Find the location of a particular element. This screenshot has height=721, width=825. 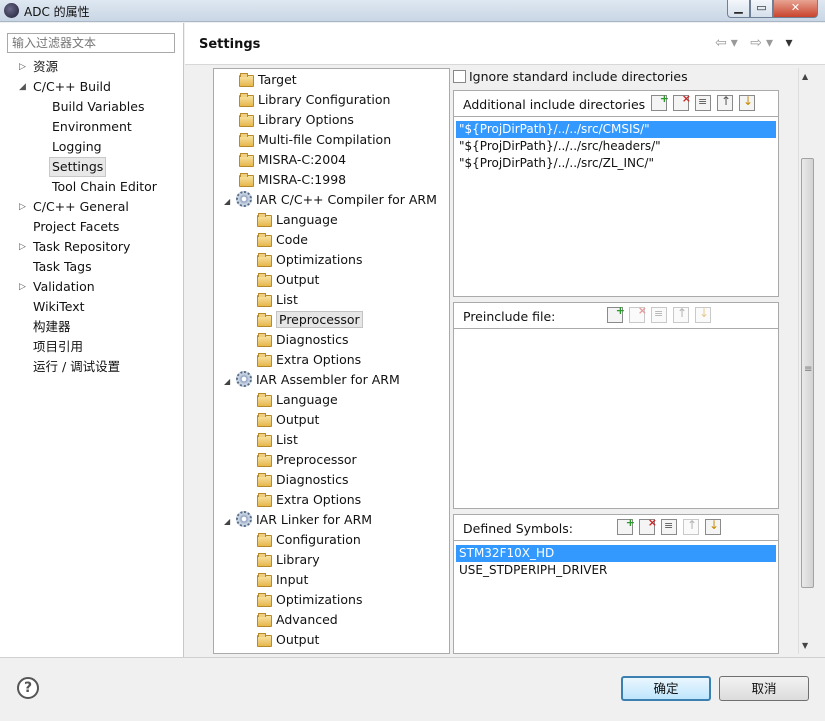

filter-input is located at coordinates (91, 43).